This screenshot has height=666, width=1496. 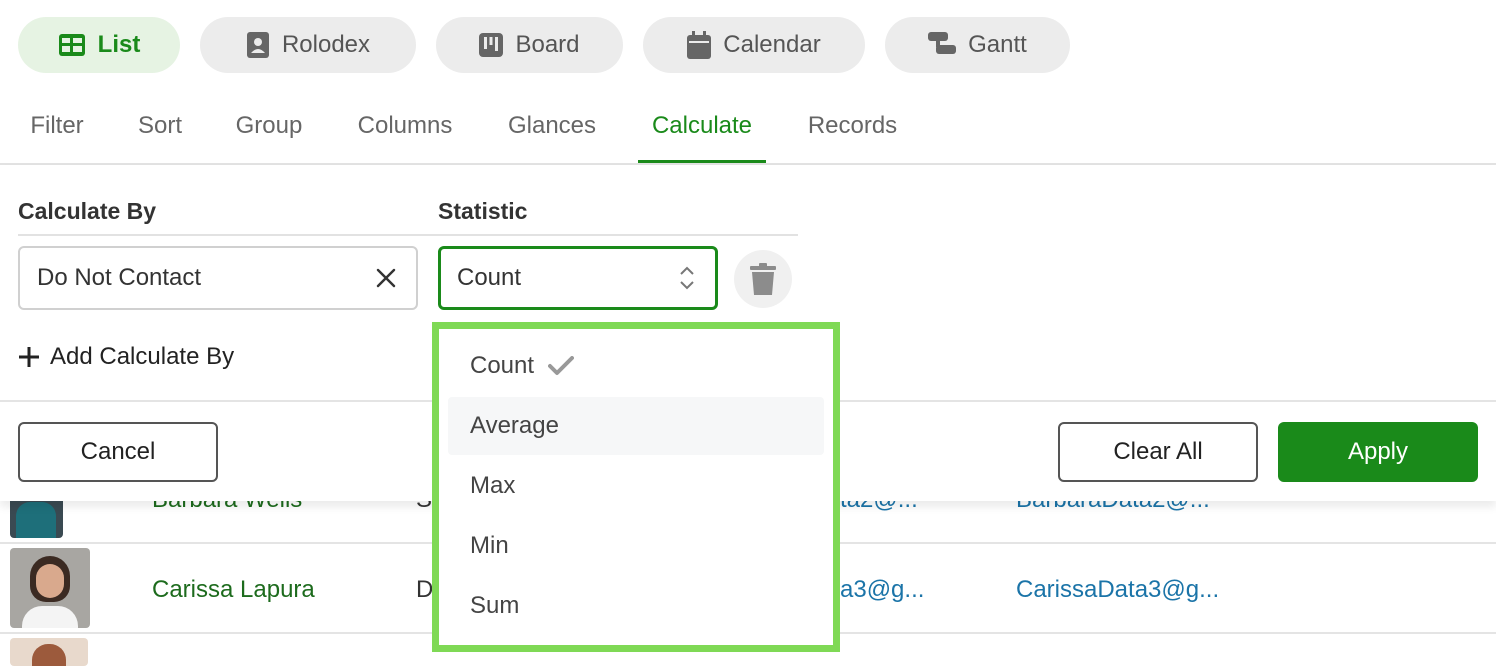 I want to click on tab-glances: Glances, so click(x=552, y=138).